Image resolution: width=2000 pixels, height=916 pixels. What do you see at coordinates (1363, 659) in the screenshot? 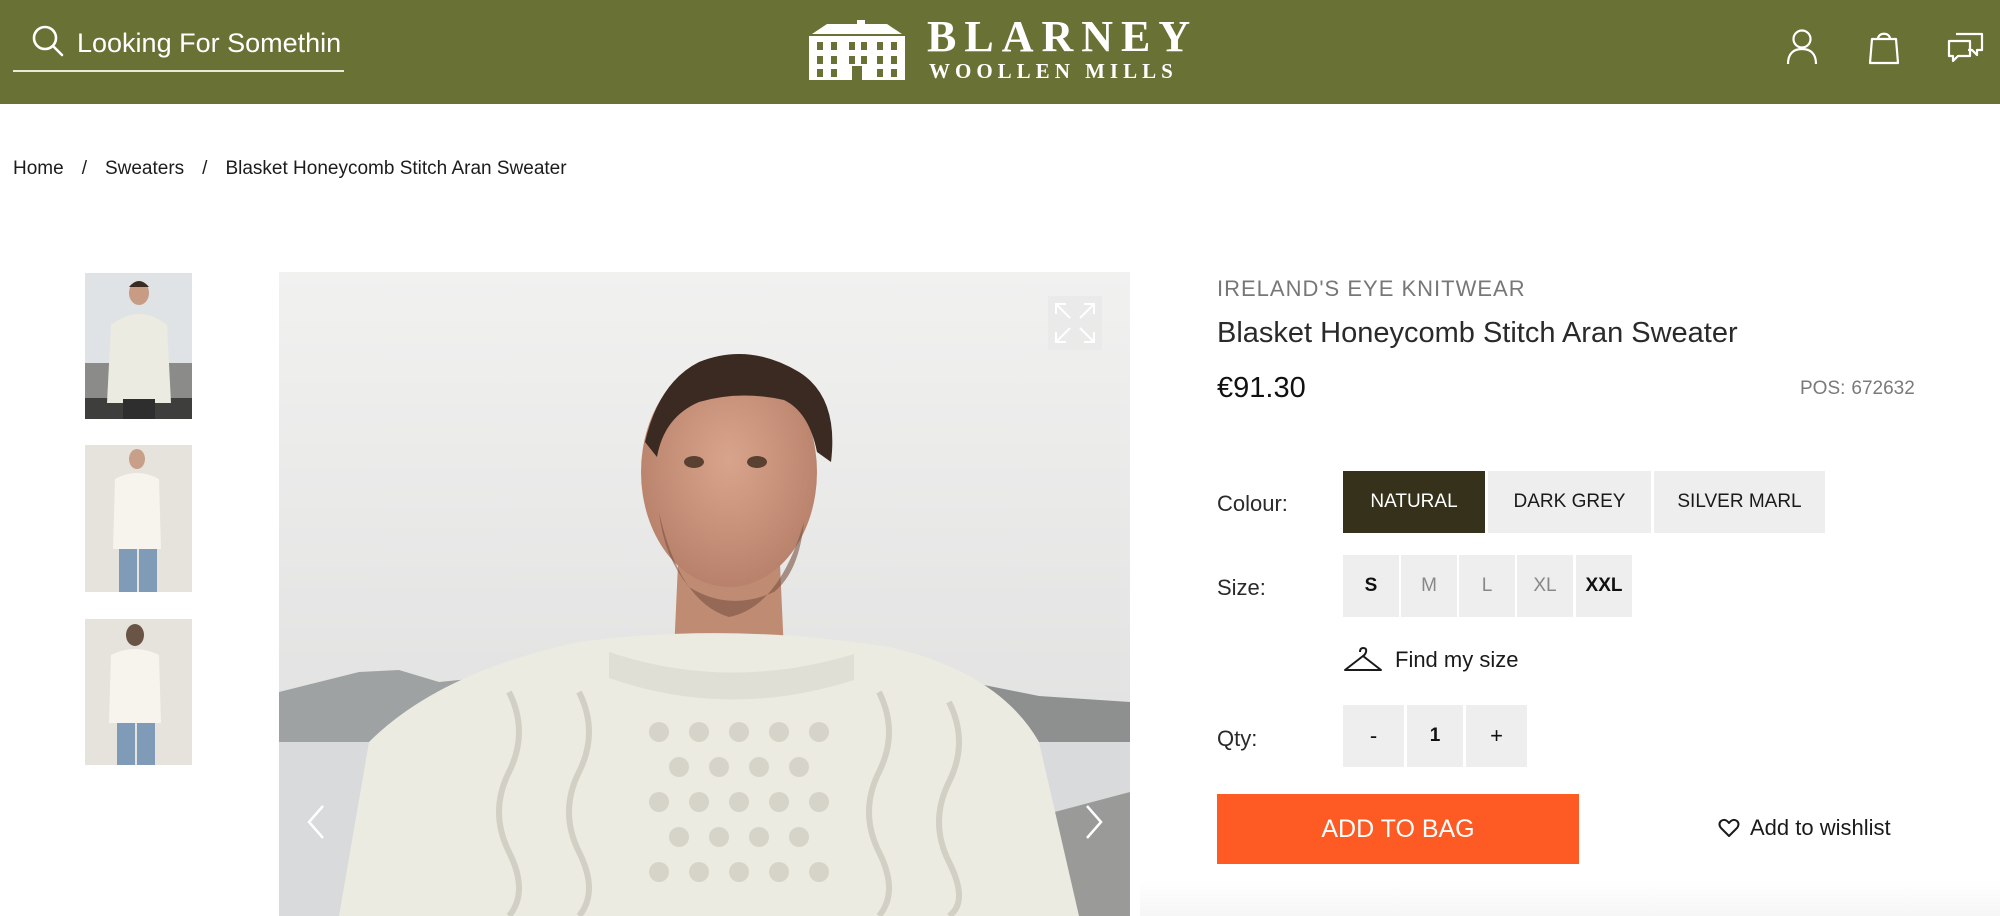
I see `hanger-icon` at bounding box center [1363, 659].